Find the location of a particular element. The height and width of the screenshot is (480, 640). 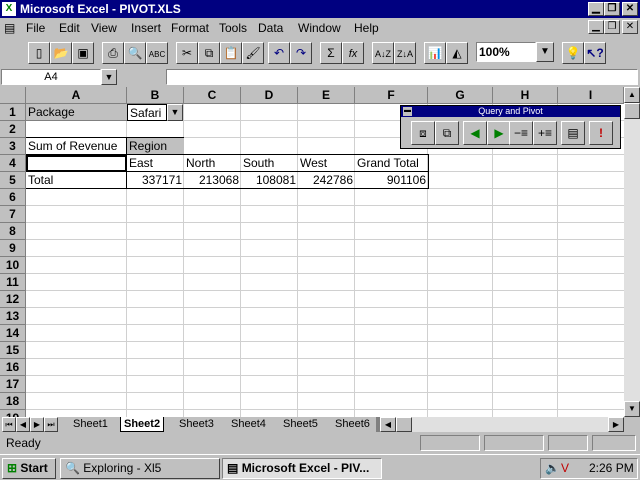

column-field-label: Region is located at coordinates (155, 146).